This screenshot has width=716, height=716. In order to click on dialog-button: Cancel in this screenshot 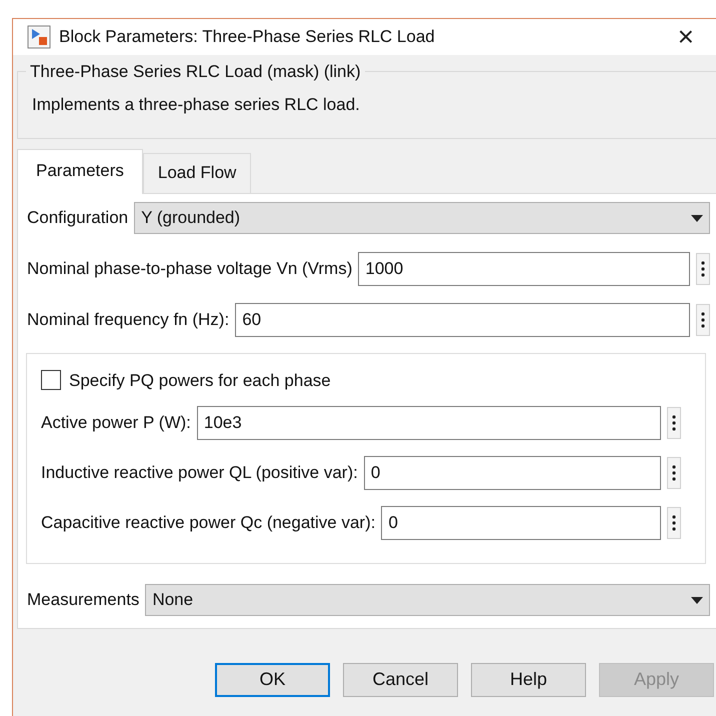, I will do `click(400, 679)`.